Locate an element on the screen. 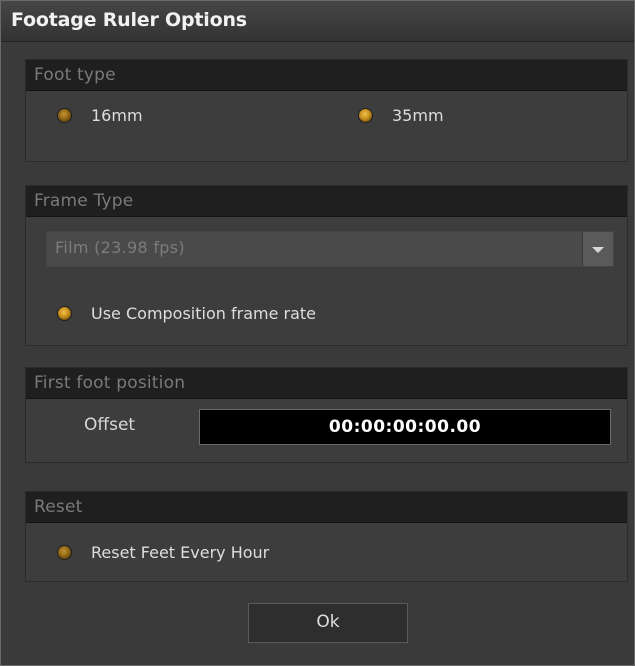 The width and height of the screenshot is (635, 666). dropdown-button is located at coordinates (597, 249).